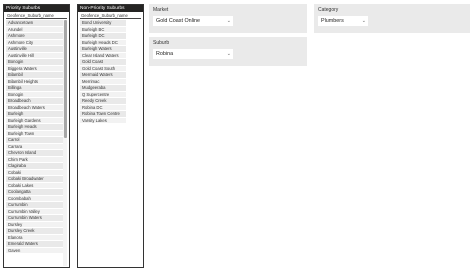 The height and width of the screenshot is (270, 474). I want to click on suburb-value: Robina, so click(165, 54).